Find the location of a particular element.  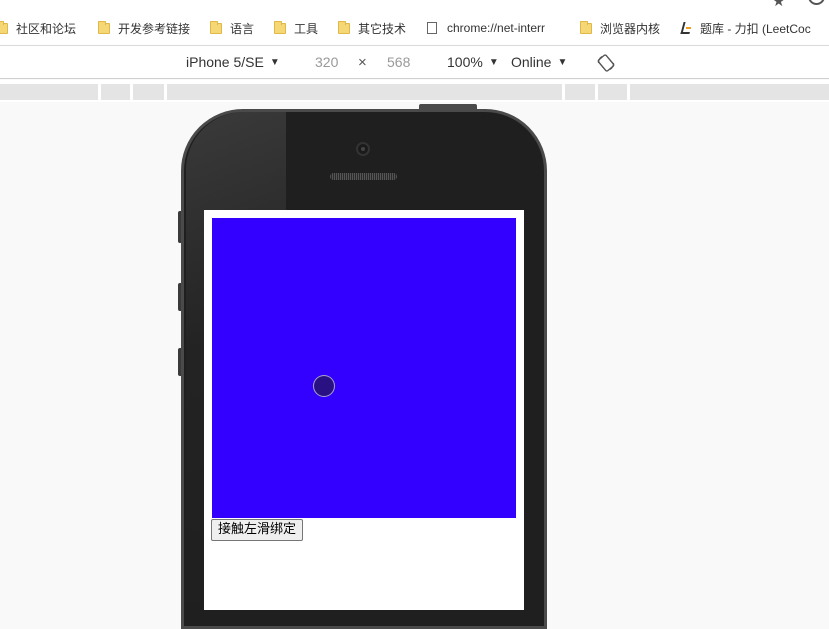

camera-icon is located at coordinates (363, 149).